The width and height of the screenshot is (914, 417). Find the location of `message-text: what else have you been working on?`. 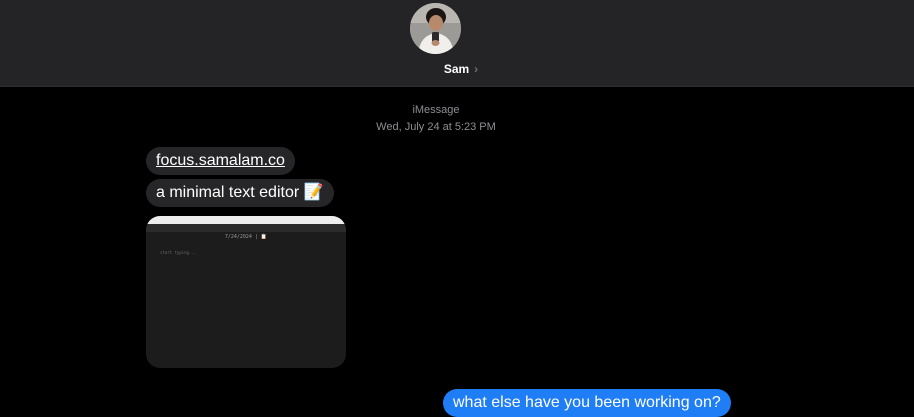

message-text: what else have you been working on? is located at coordinates (587, 402).